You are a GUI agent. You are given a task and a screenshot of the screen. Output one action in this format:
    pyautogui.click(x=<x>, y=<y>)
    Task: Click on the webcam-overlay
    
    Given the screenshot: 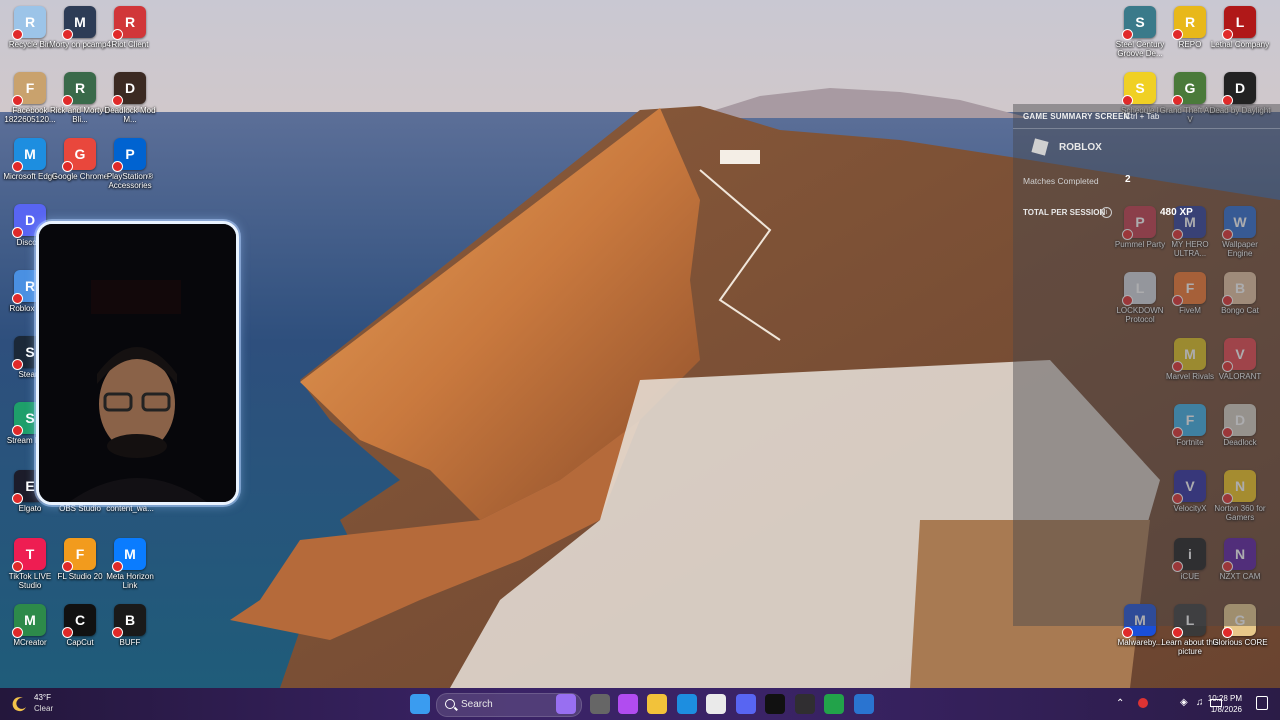 What is the action you would take?
    pyautogui.click(x=137, y=363)
    